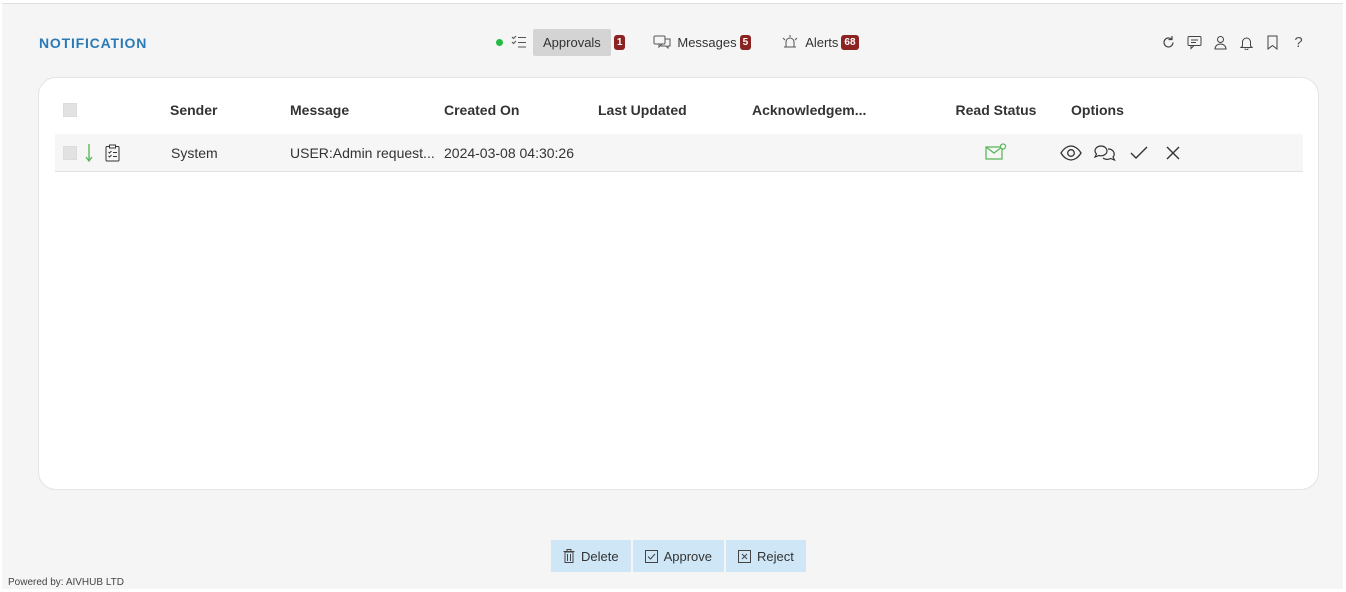 The image size is (1346, 592). I want to click on checklist-icon, so click(518, 41).